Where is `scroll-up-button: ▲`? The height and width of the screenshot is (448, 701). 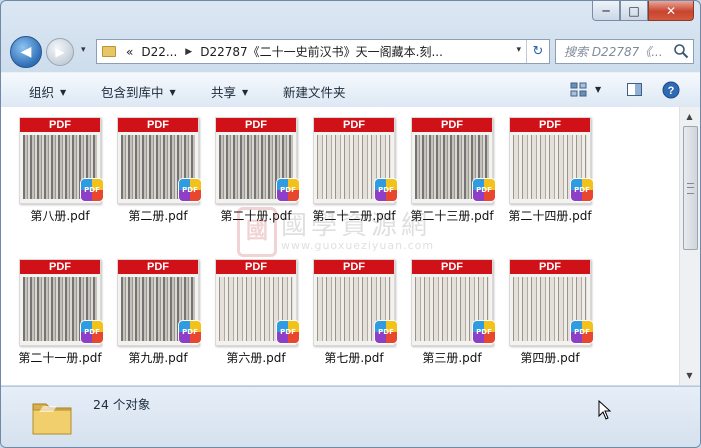 scroll-up-button: ▲ is located at coordinates (689, 116).